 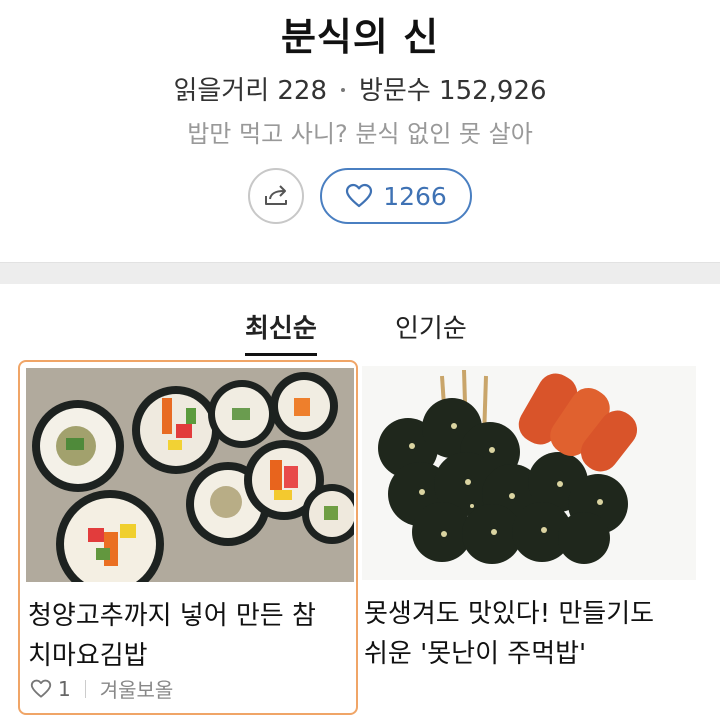 I want to click on post-title-line: 치마요김밥, so click(x=88, y=656).